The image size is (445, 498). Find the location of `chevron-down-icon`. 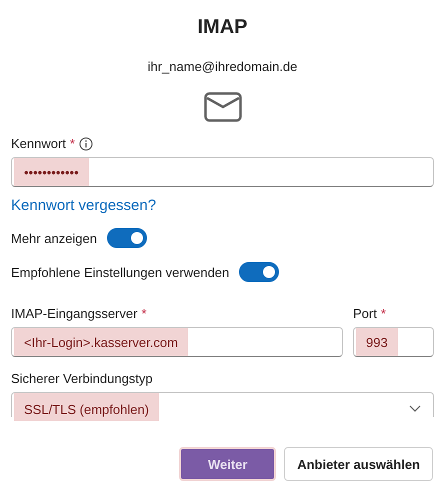

chevron-down-icon is located at coordinates (415, 409).